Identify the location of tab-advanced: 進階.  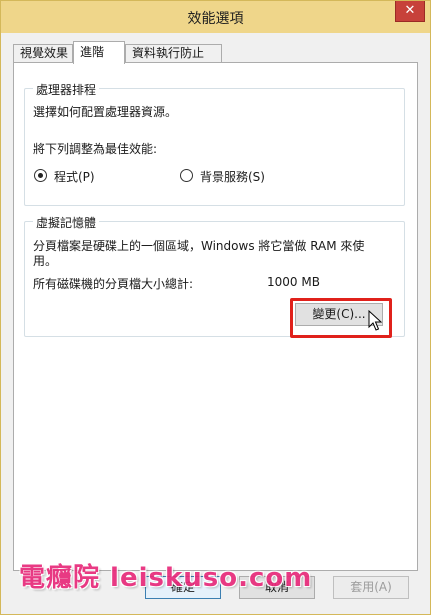
(99, 52).